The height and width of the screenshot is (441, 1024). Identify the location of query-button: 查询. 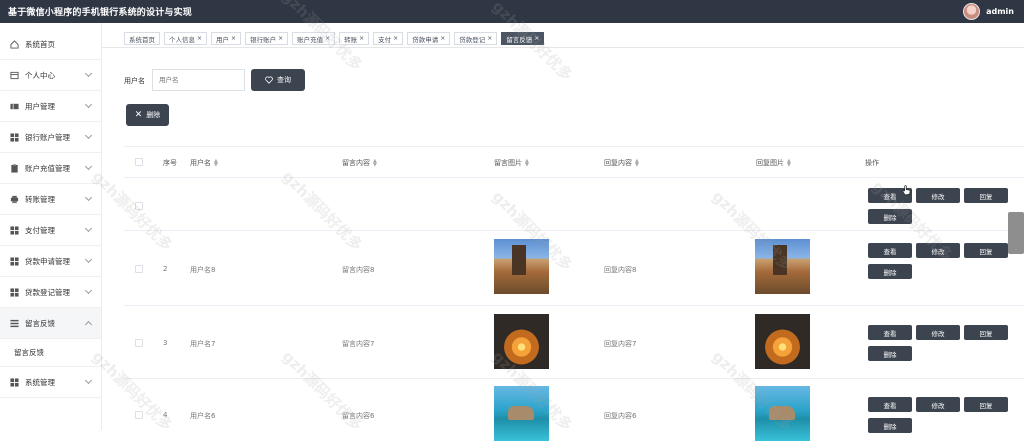
(278, 80).